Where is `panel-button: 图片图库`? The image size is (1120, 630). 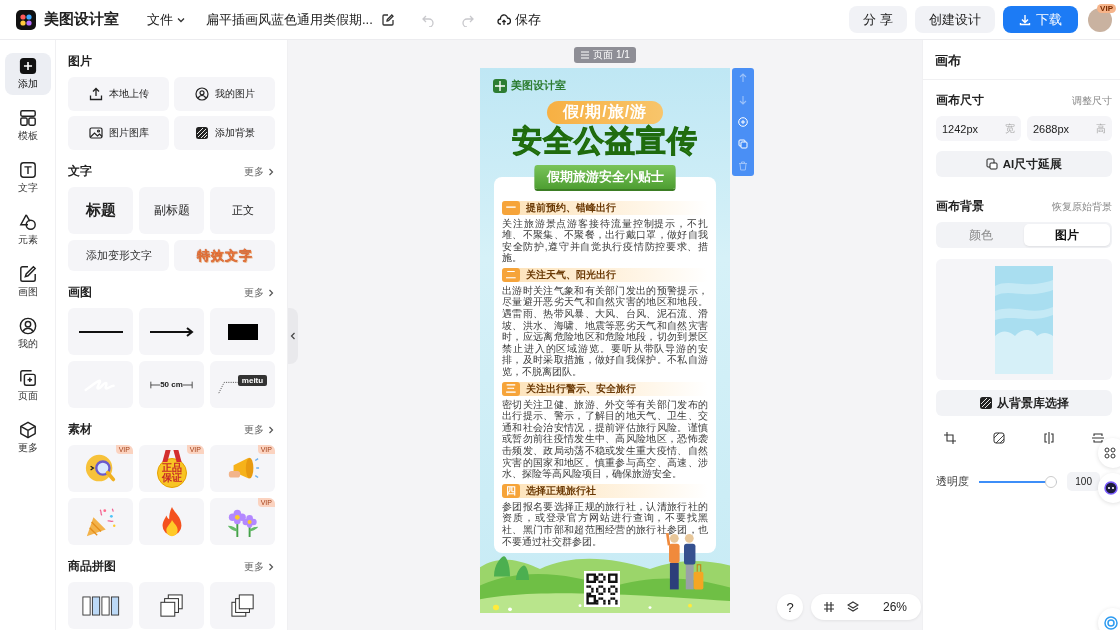
panel-button: 图片图库 is located at coordinates (118, 133).